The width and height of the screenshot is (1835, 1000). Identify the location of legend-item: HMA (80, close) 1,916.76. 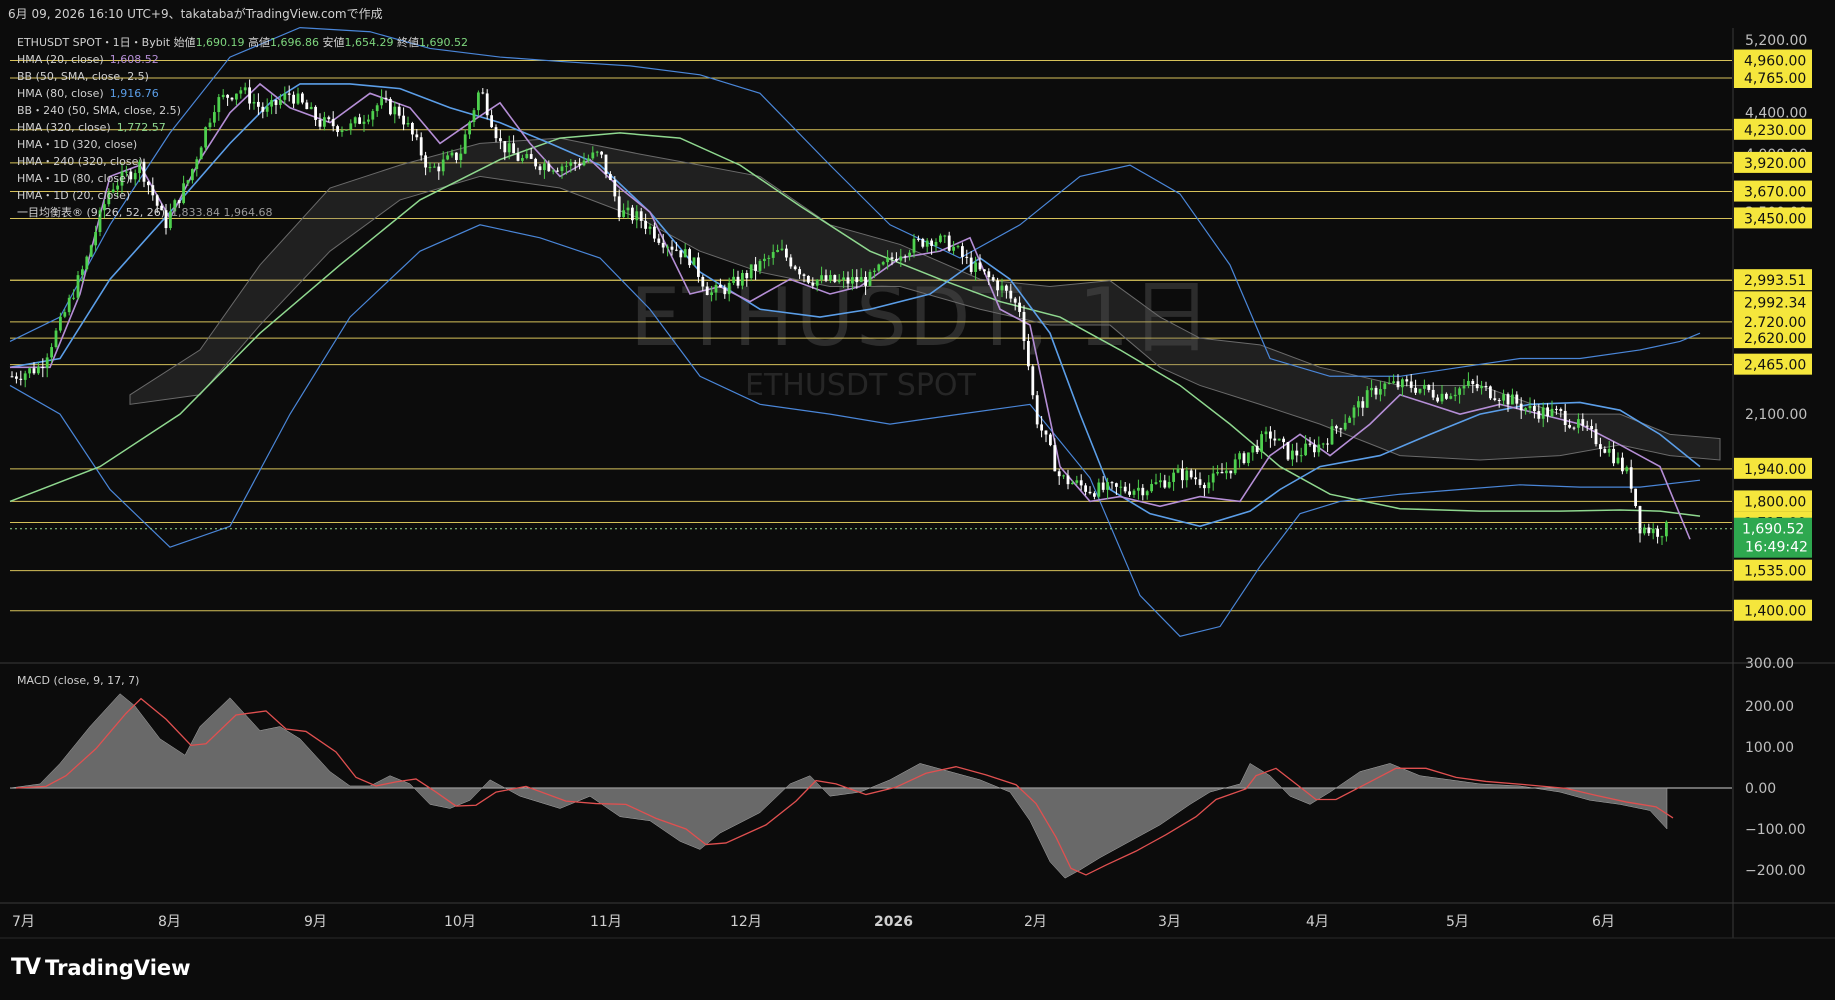
(242, 93).